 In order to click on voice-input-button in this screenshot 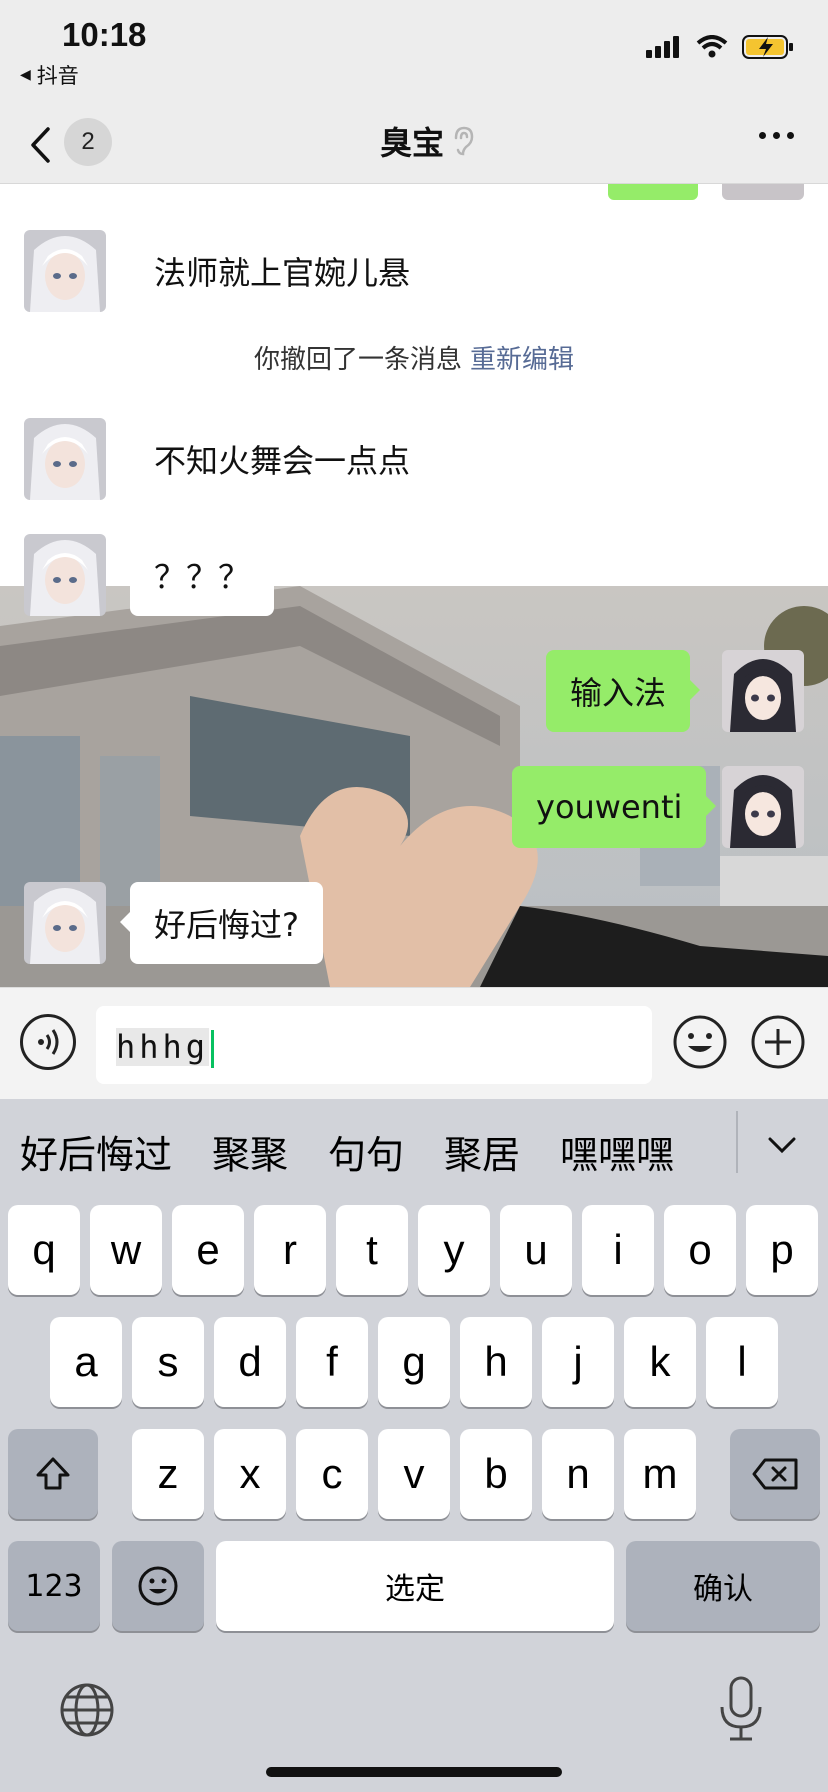, I will do `click(48, 1042)`.